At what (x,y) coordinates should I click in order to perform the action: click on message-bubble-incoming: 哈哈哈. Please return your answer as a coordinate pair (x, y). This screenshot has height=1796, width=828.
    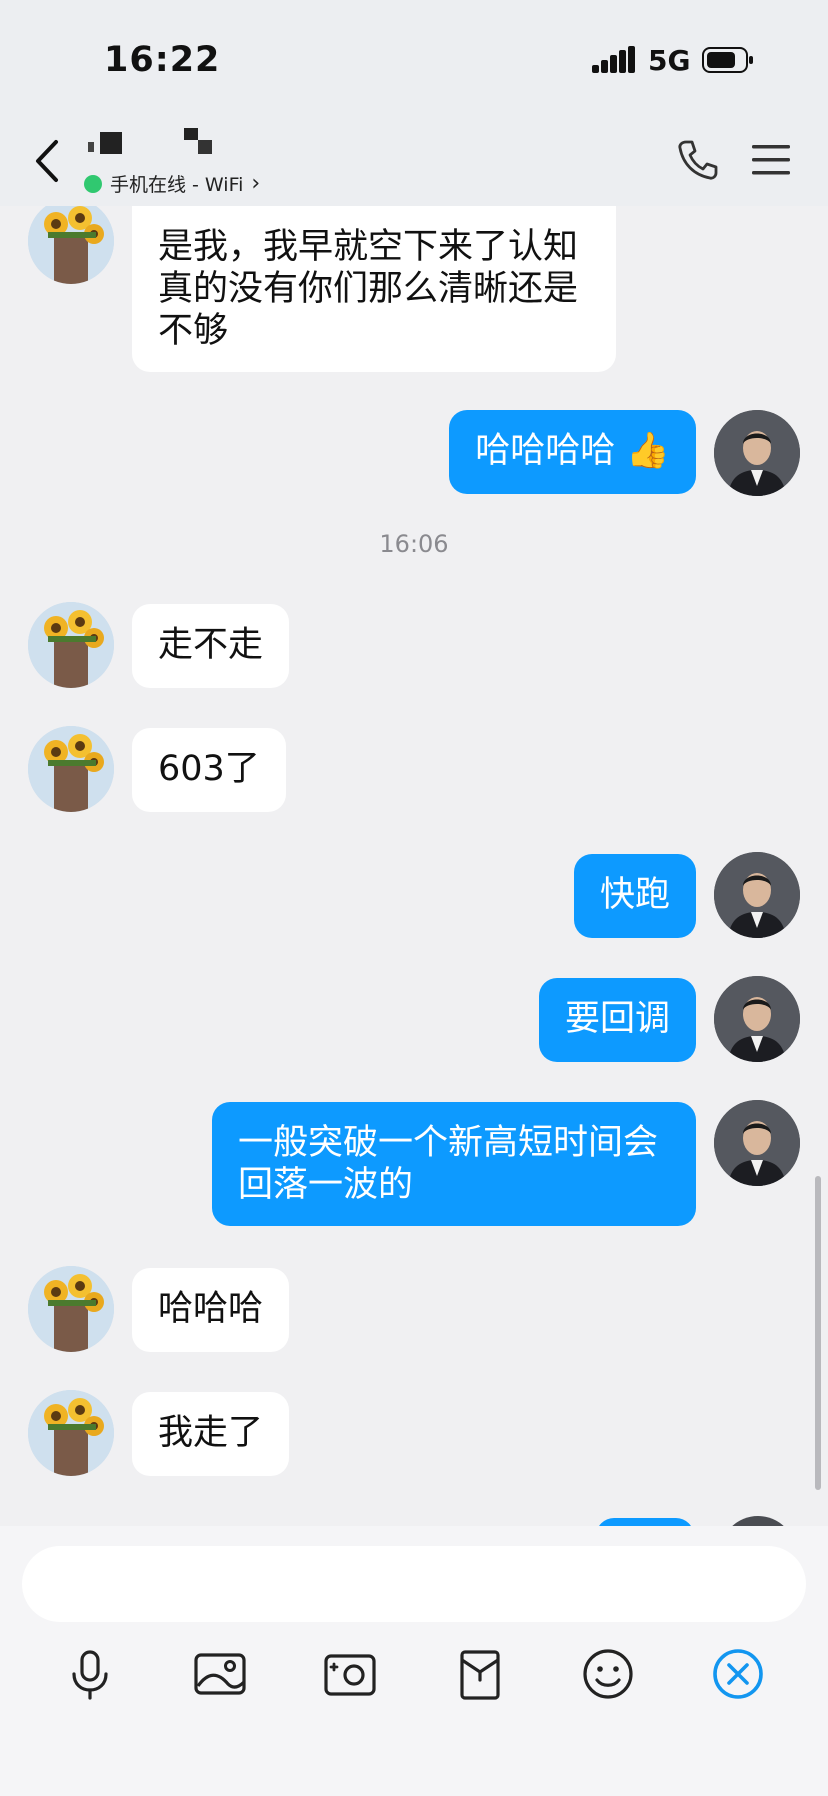
    Looking at the image, I should click on (211, 1310).